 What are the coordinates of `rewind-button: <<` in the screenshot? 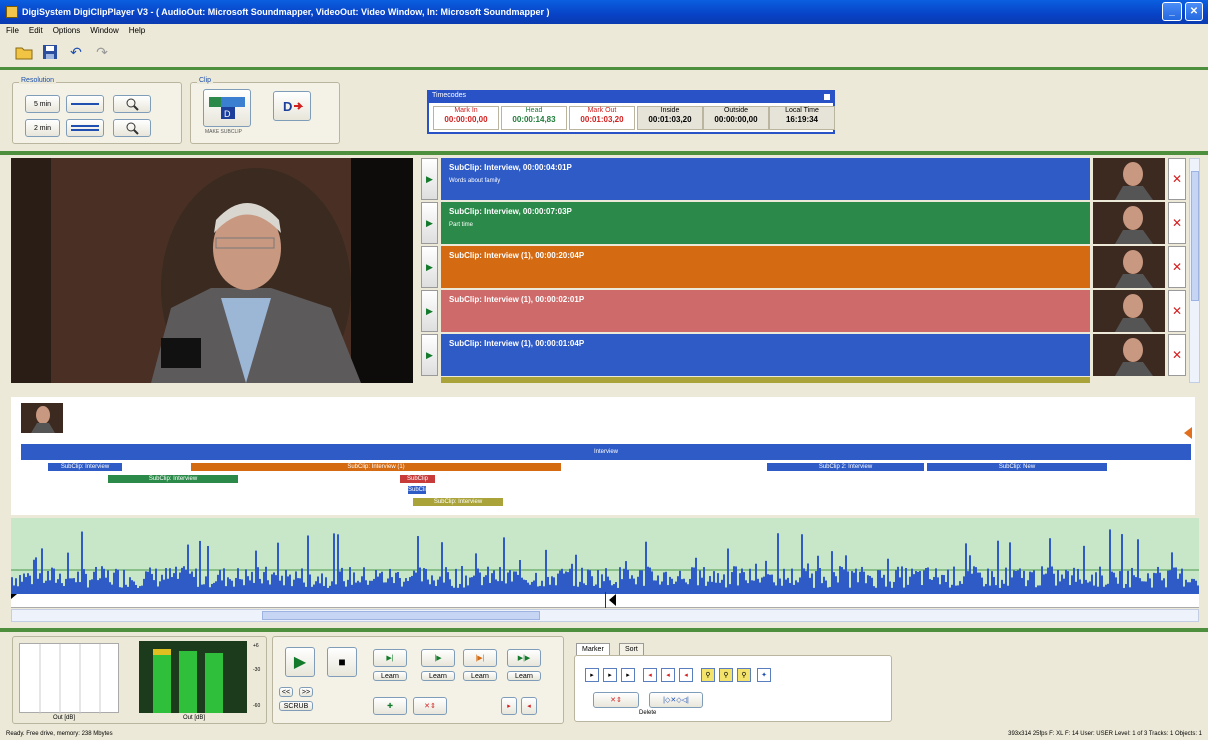 It's located at (286, 692).